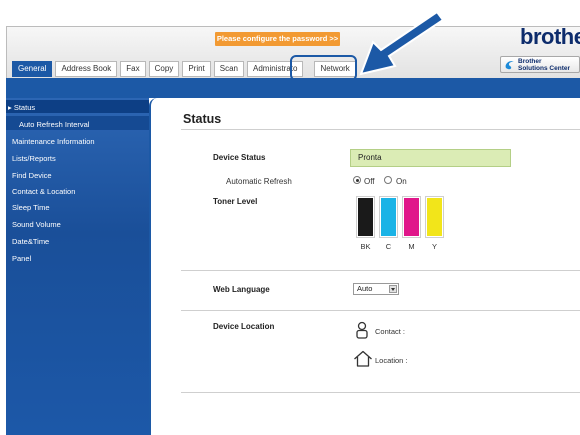 This screenshot has width=580, height=435. What do you see at coordinates (393, 289) in the screenshot?
I see `chevron-down-icon` at bounding box center [393, 289].